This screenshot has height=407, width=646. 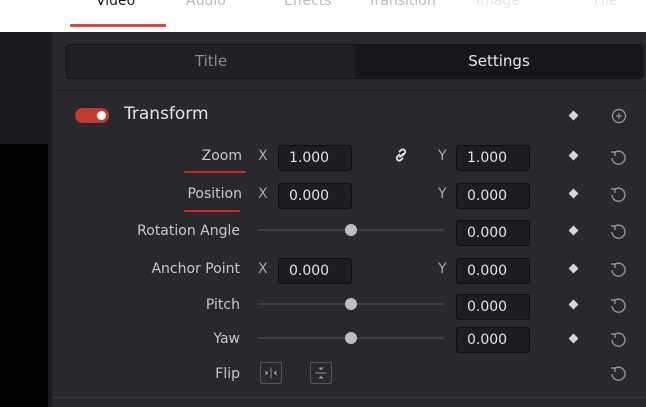 What do you see at coordinates (24, 275) in the screenshot?
I see `viewer-edge` at bounding box center [24, 275].